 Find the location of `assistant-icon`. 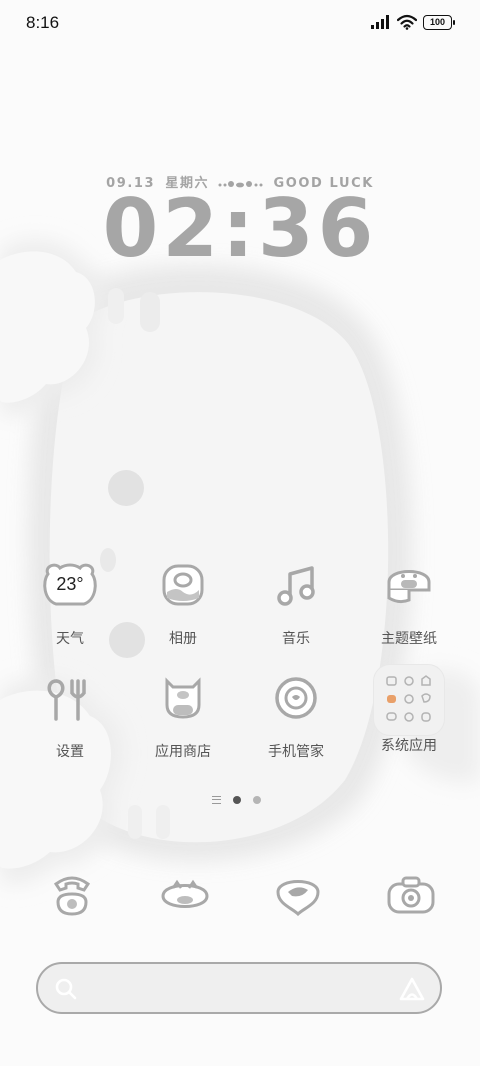

assistant-icon is located at coordinates (412, 989).